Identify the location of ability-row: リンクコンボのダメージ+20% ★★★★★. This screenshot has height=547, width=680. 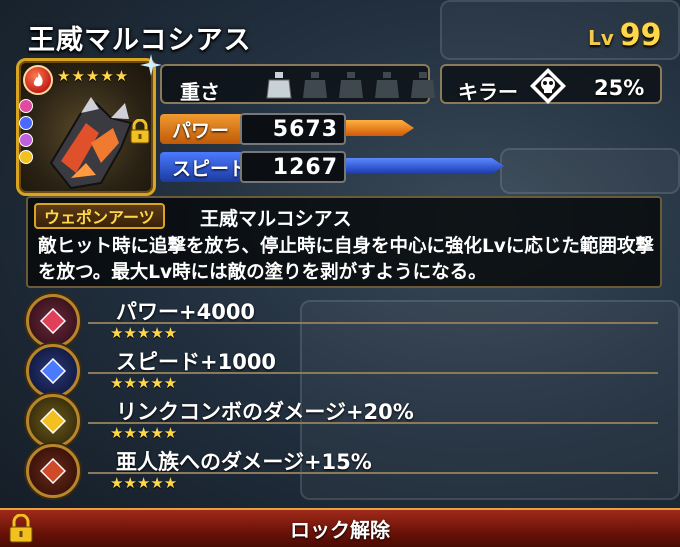
(342, 420).